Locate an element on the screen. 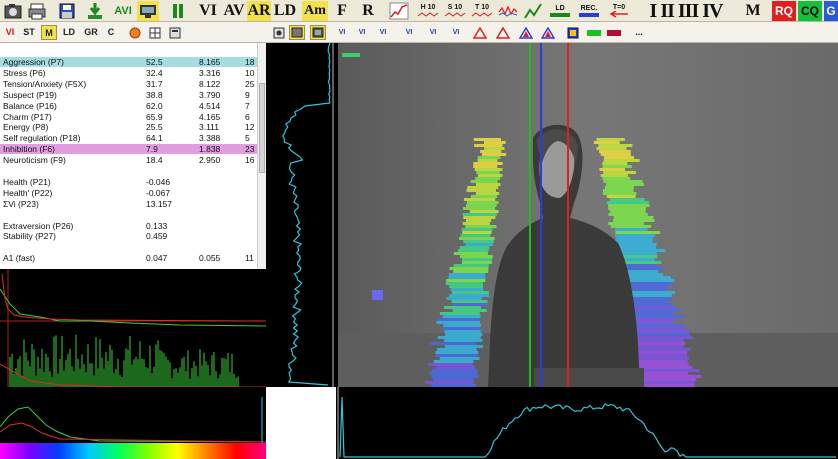 This screenshot has width=838, height=459. tab-gr: GR is located at coordinates (91, 32).